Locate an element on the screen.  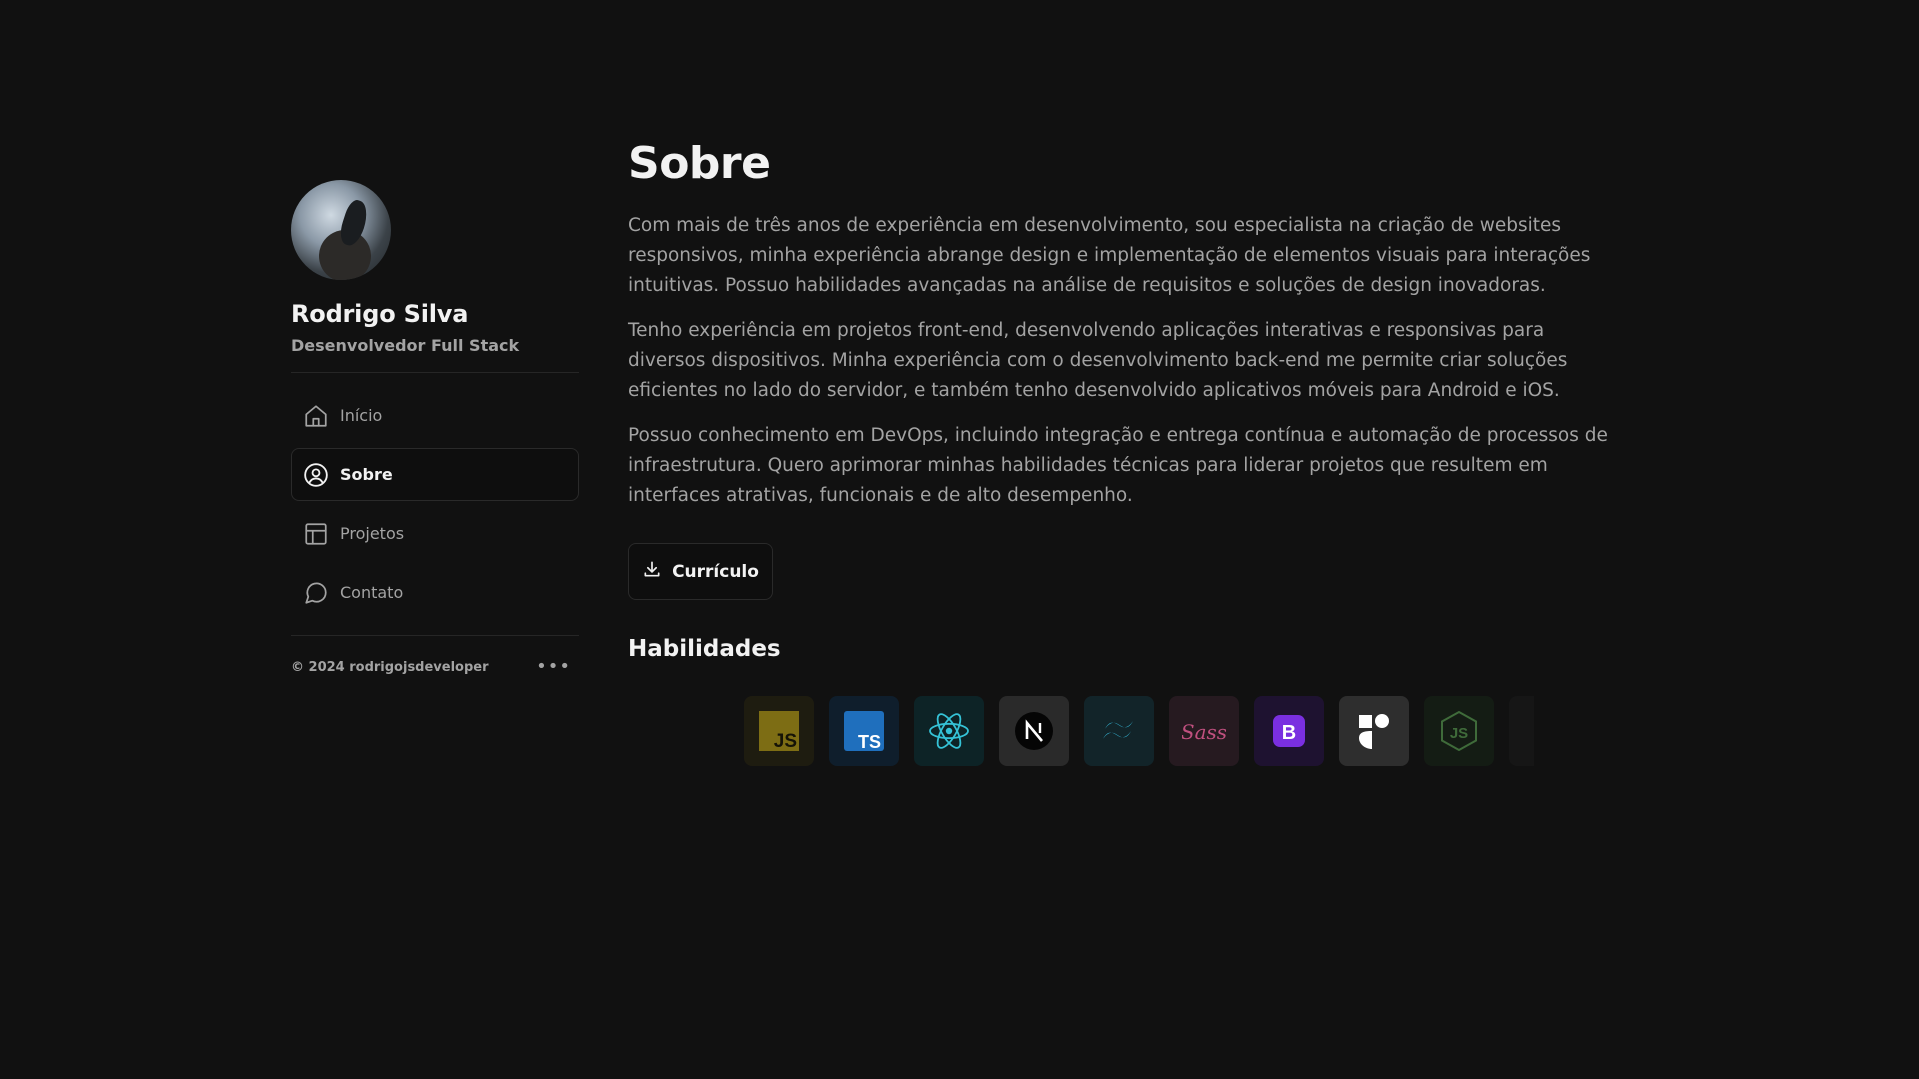
copyright: © 2024 rodrigojsdeveloper is located at coordinates (390, 667).